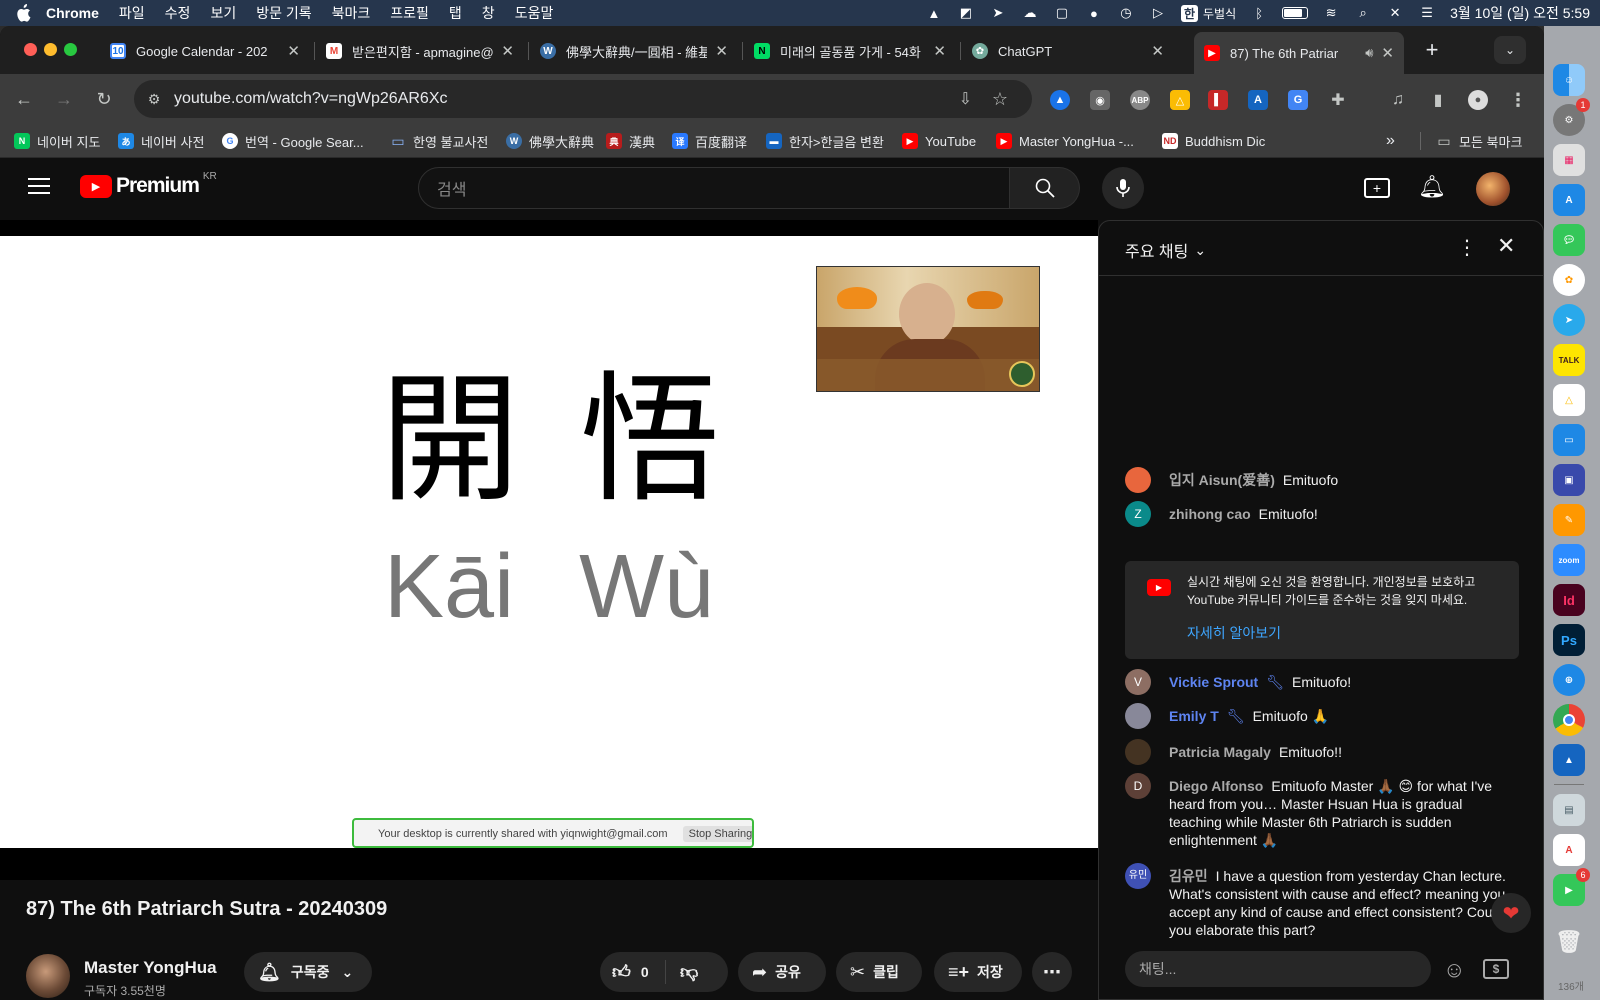  What do you see at coordinates (48, 976) in the screenshot?
I see `channel-avatar` at bounding box center [48, 976].